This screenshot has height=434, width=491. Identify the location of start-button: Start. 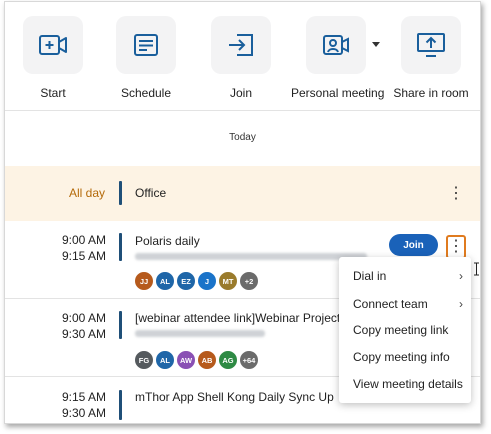
(53, 58).